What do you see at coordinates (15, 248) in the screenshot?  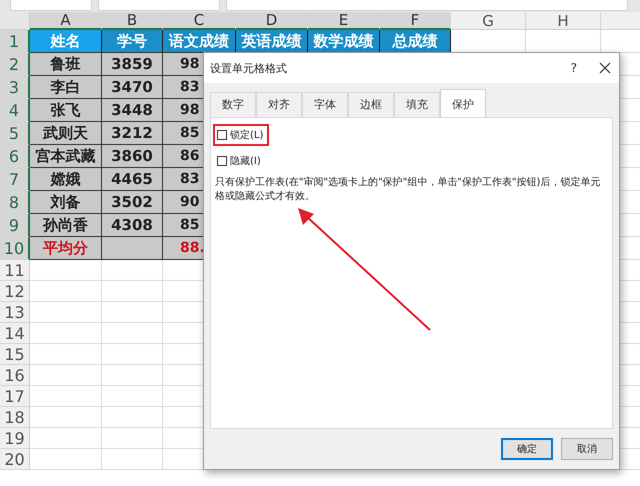 I see `row-header: 10` at bounding box center [15, 248].